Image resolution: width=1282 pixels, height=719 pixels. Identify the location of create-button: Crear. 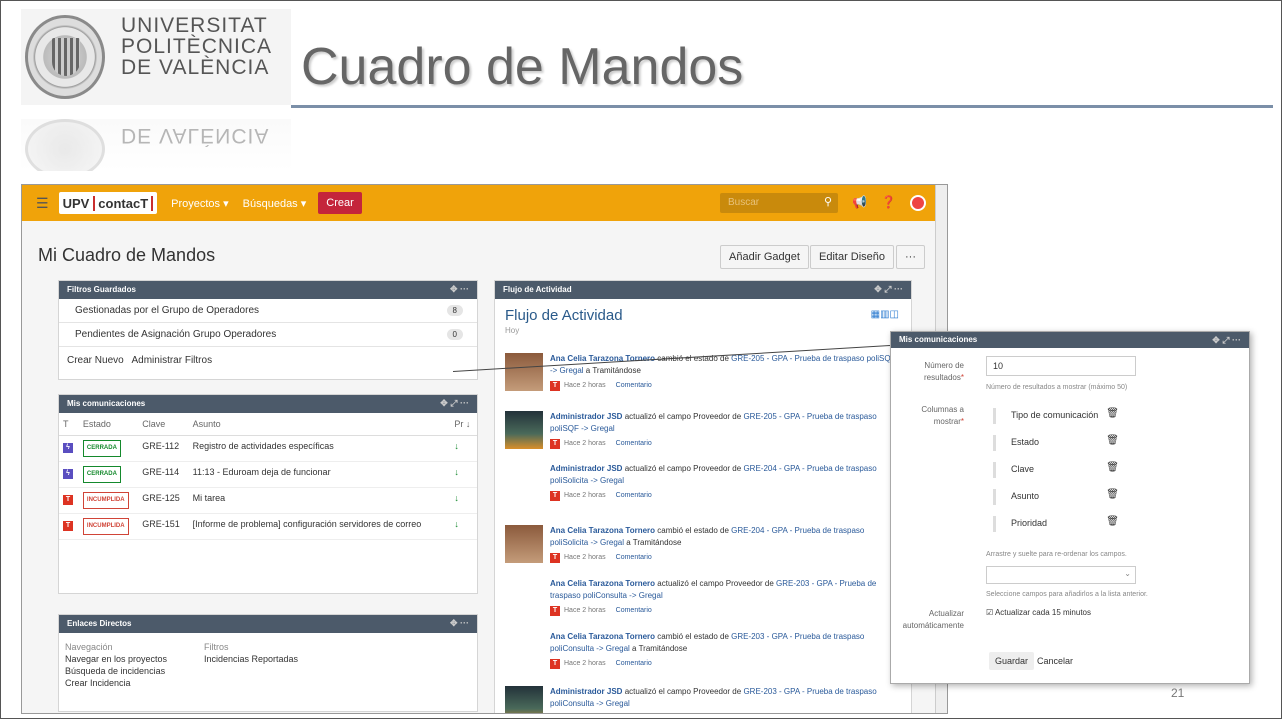
(340, 203).